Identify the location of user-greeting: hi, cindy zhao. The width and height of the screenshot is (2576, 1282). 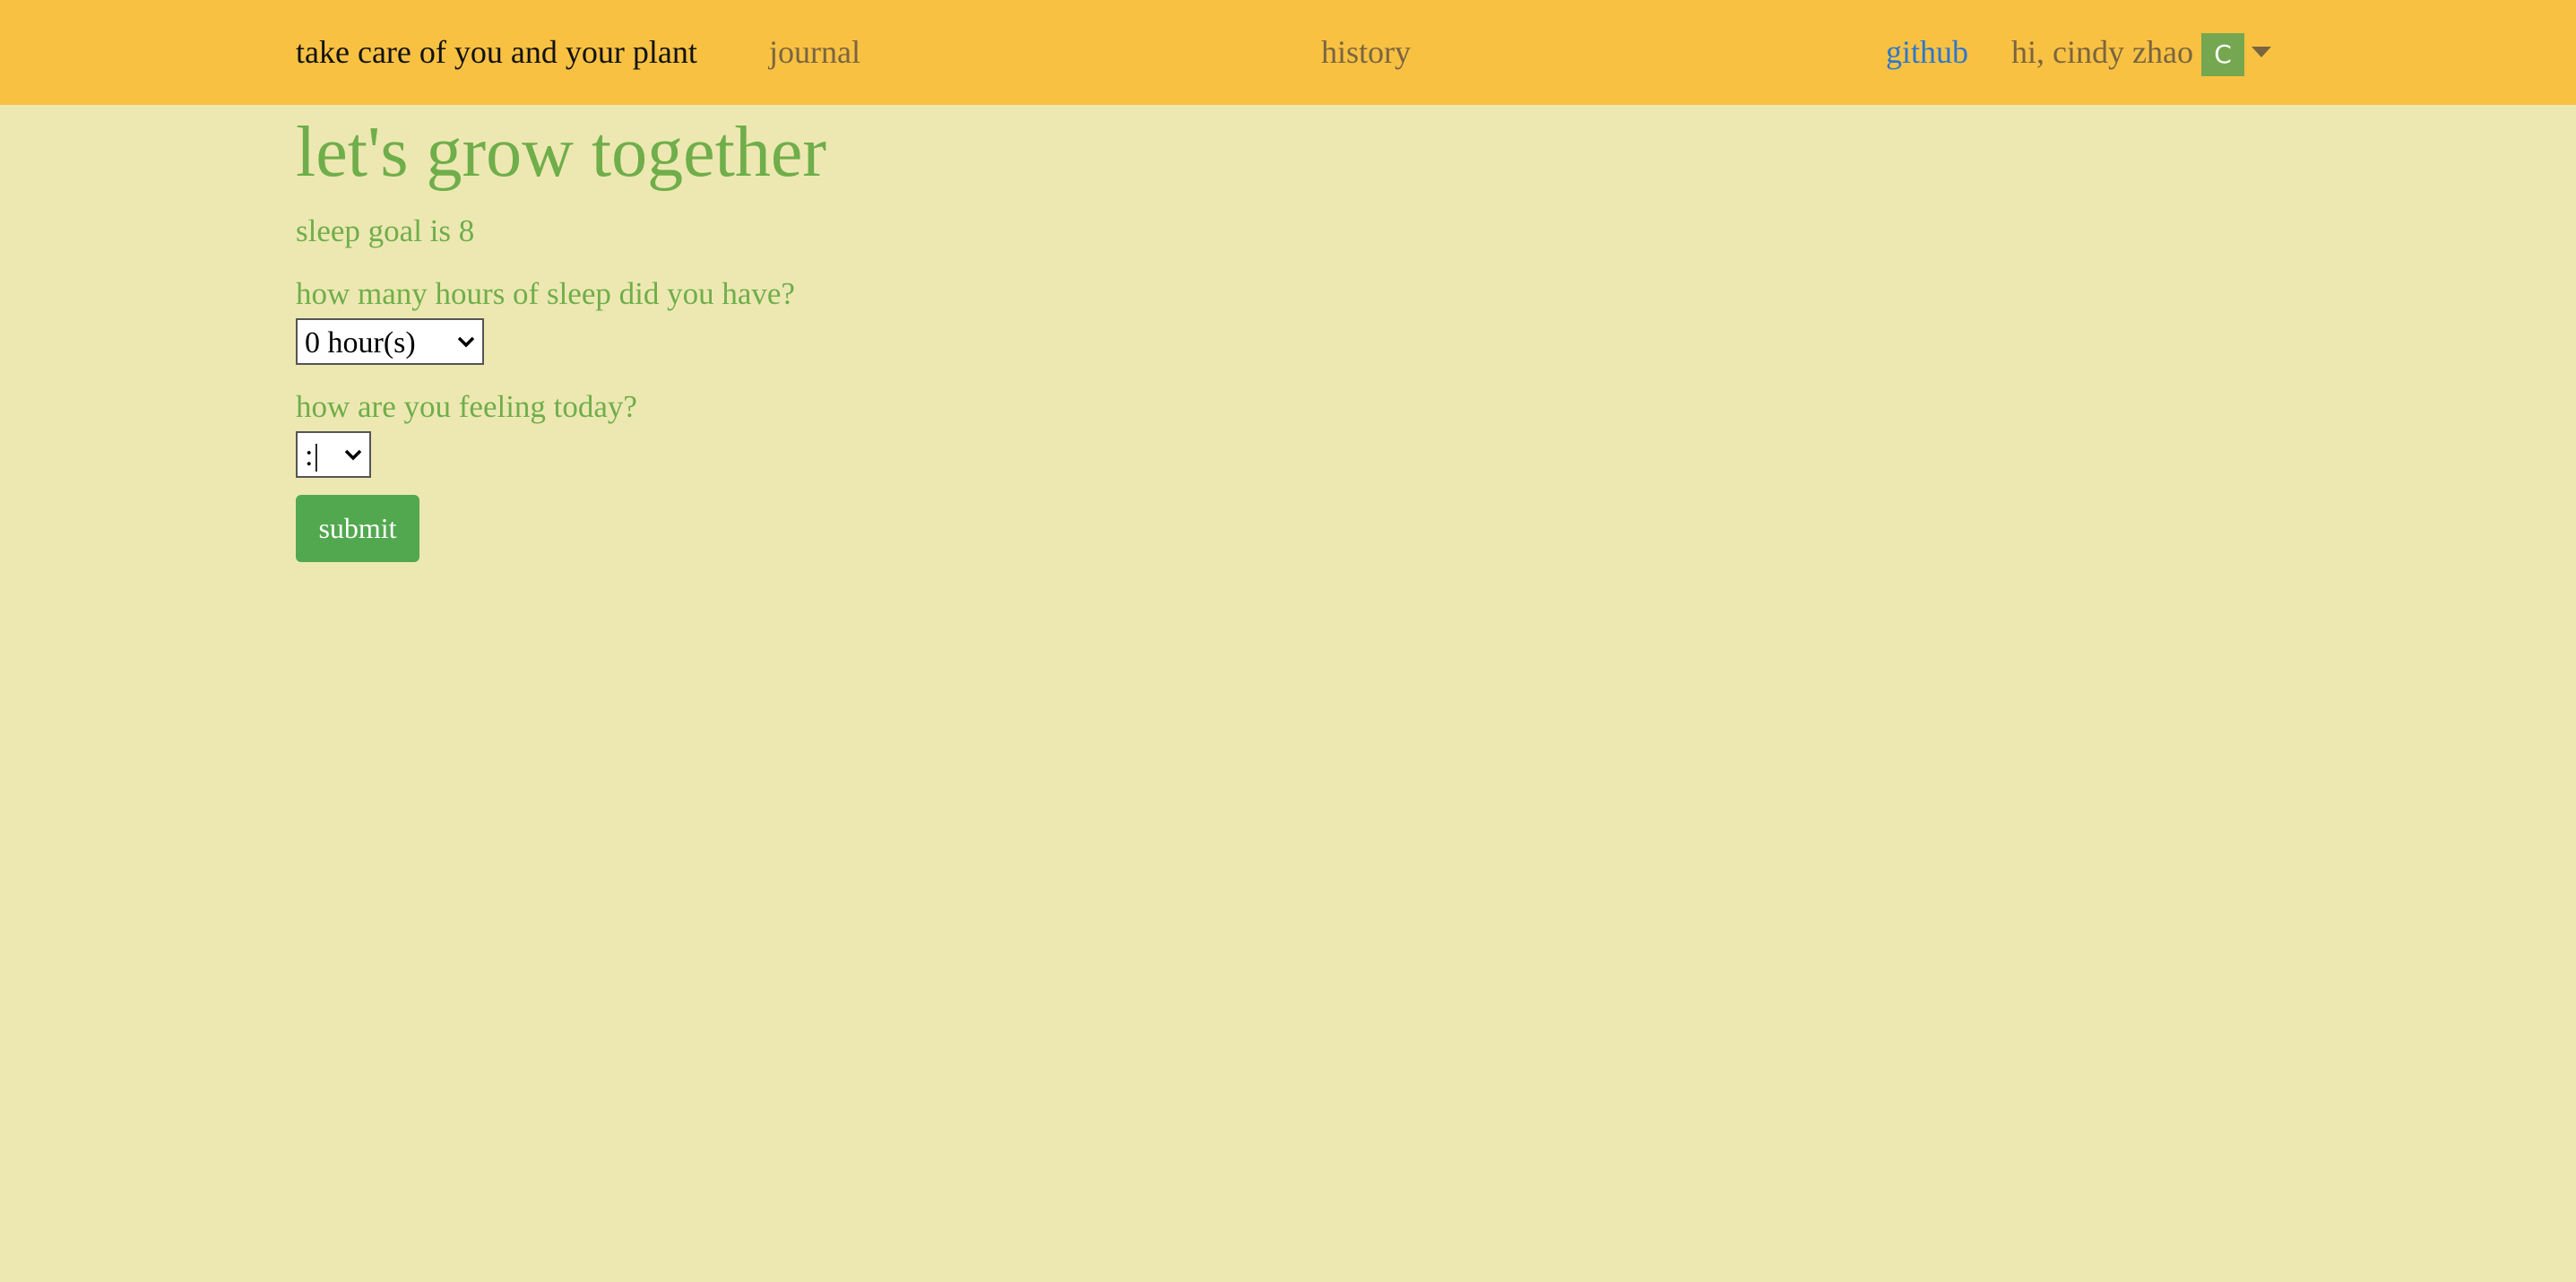
(2102, 52).